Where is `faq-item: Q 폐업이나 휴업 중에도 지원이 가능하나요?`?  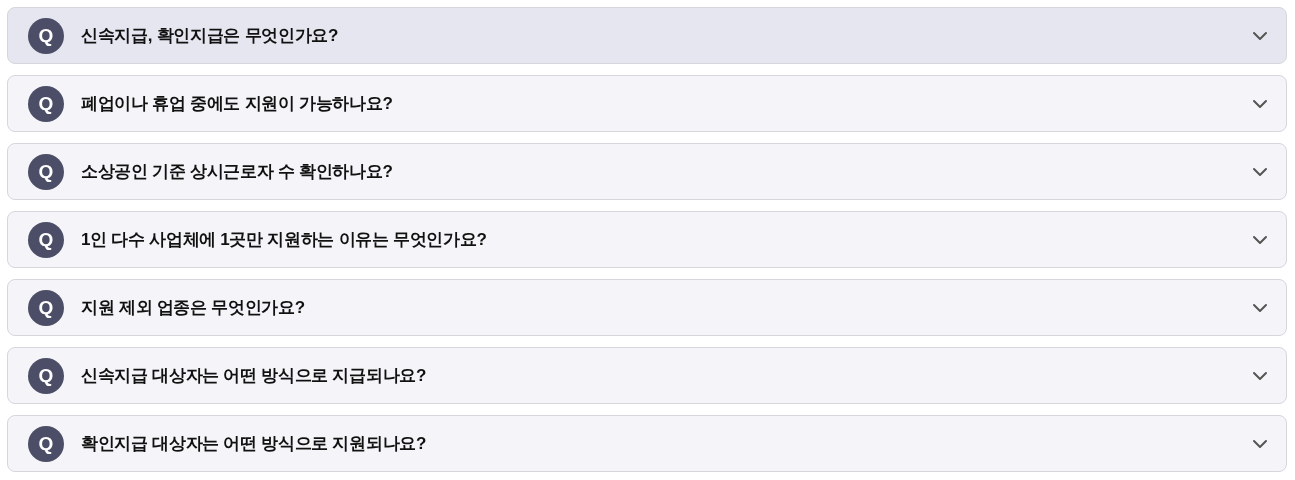
faq-item: Q 폐업이나 휴업 중에도 지원이 가능하나요? is located at coordinates (647, 103).